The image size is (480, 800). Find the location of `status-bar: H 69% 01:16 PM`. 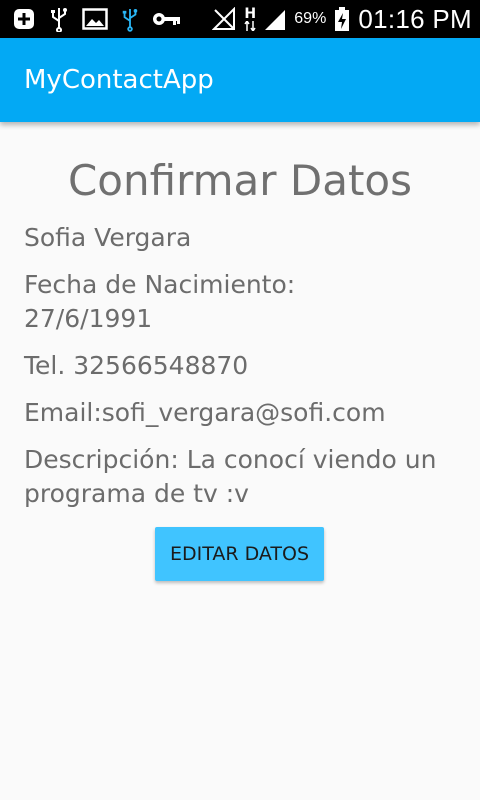

status-bar: H 69% 01:16 PM is located at coordinates (240, 19).